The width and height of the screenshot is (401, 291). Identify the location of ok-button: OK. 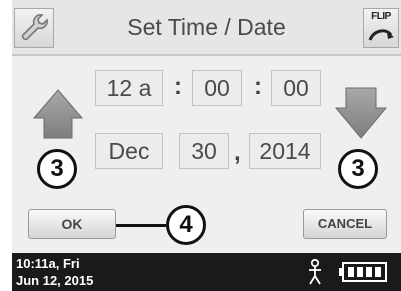
(72, 224).